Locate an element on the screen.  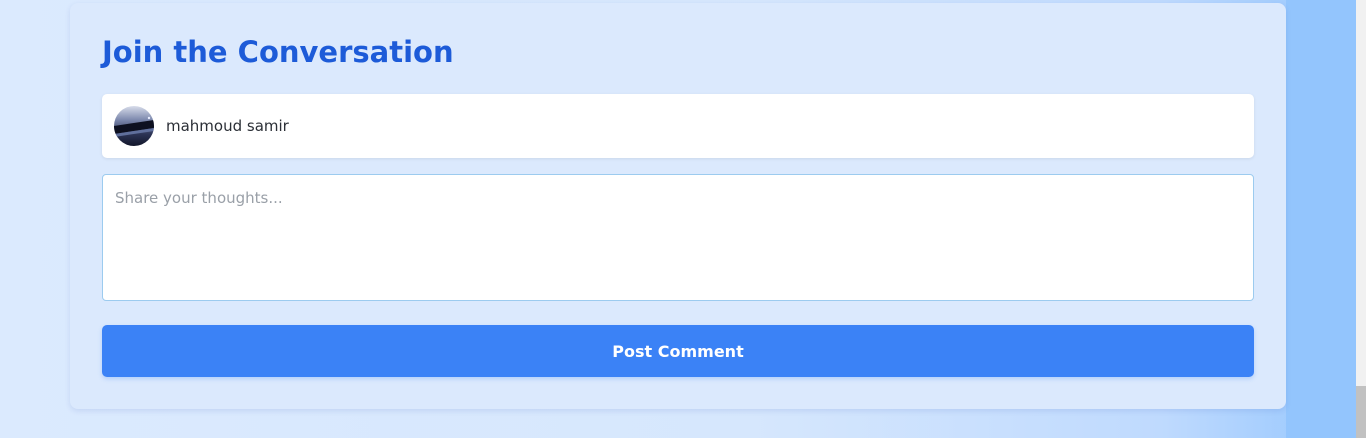
page-side-strip is located at coordinates (1321, 219).